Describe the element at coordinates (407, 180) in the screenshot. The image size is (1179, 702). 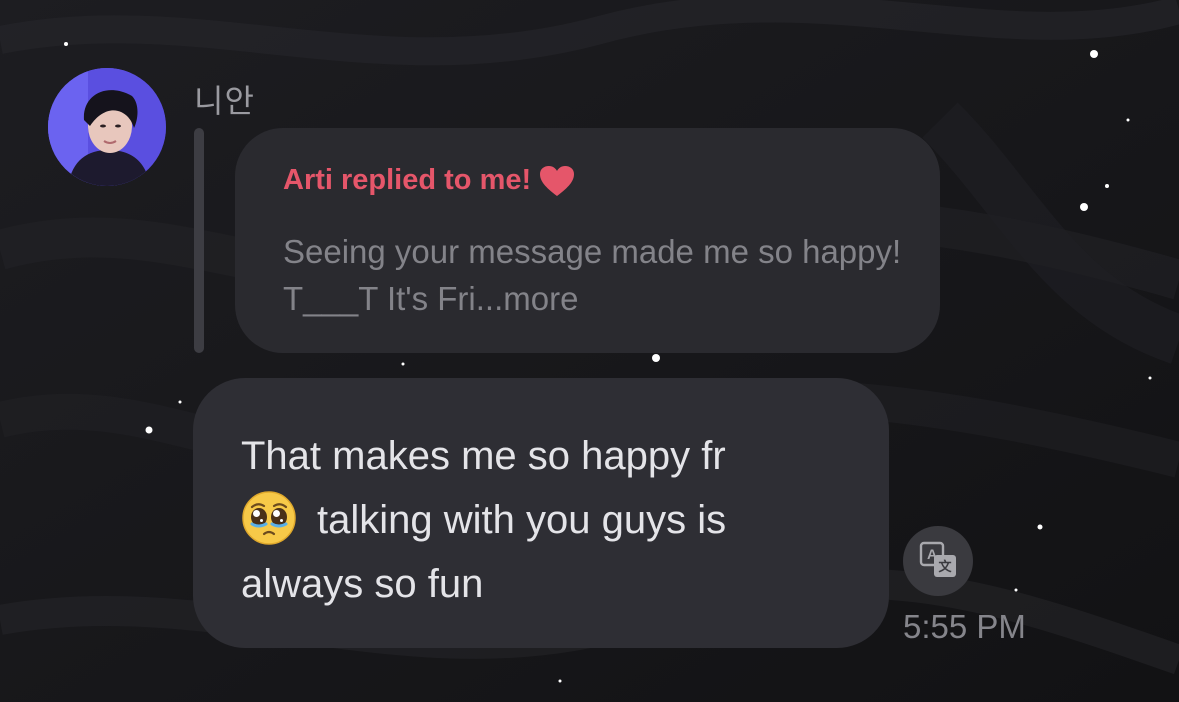
I see `quote-title: Arti replied to me!` at that location.